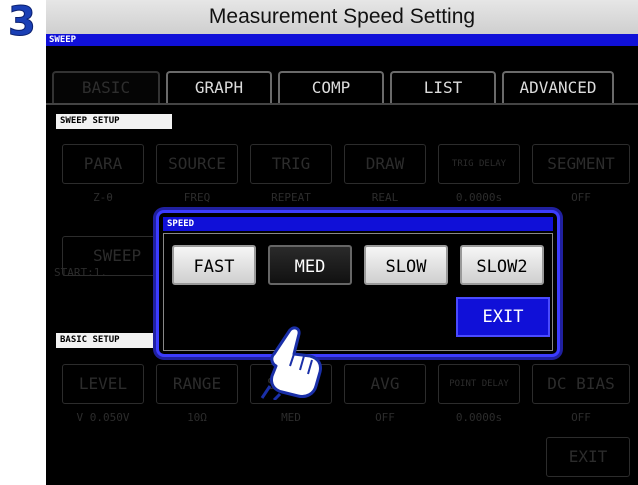  What do you see at coordinates (479, 164) in the screenshot?
I see `trig-delay-button: TRIG DELAY` at bounding box center [479, 164].